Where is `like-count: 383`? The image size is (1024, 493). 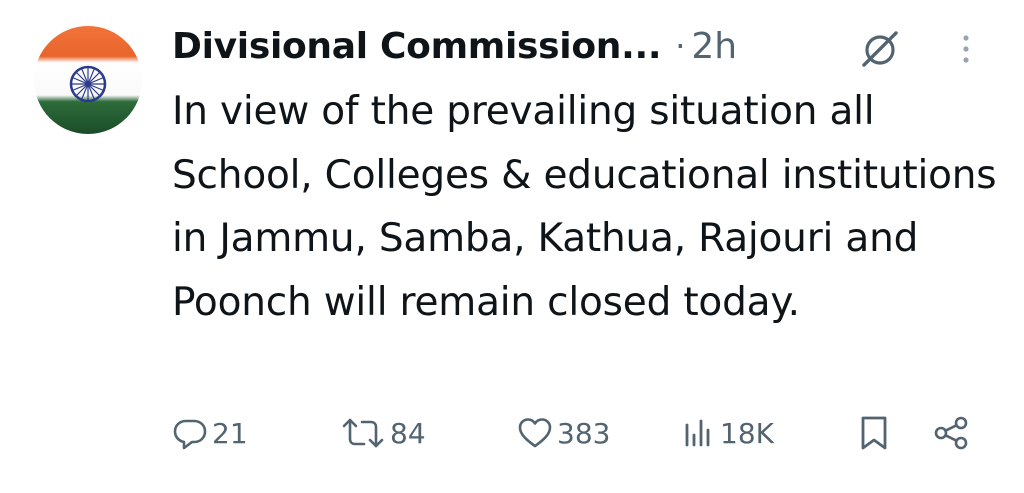 like-count: 383 is located at coordinates (584, 433).